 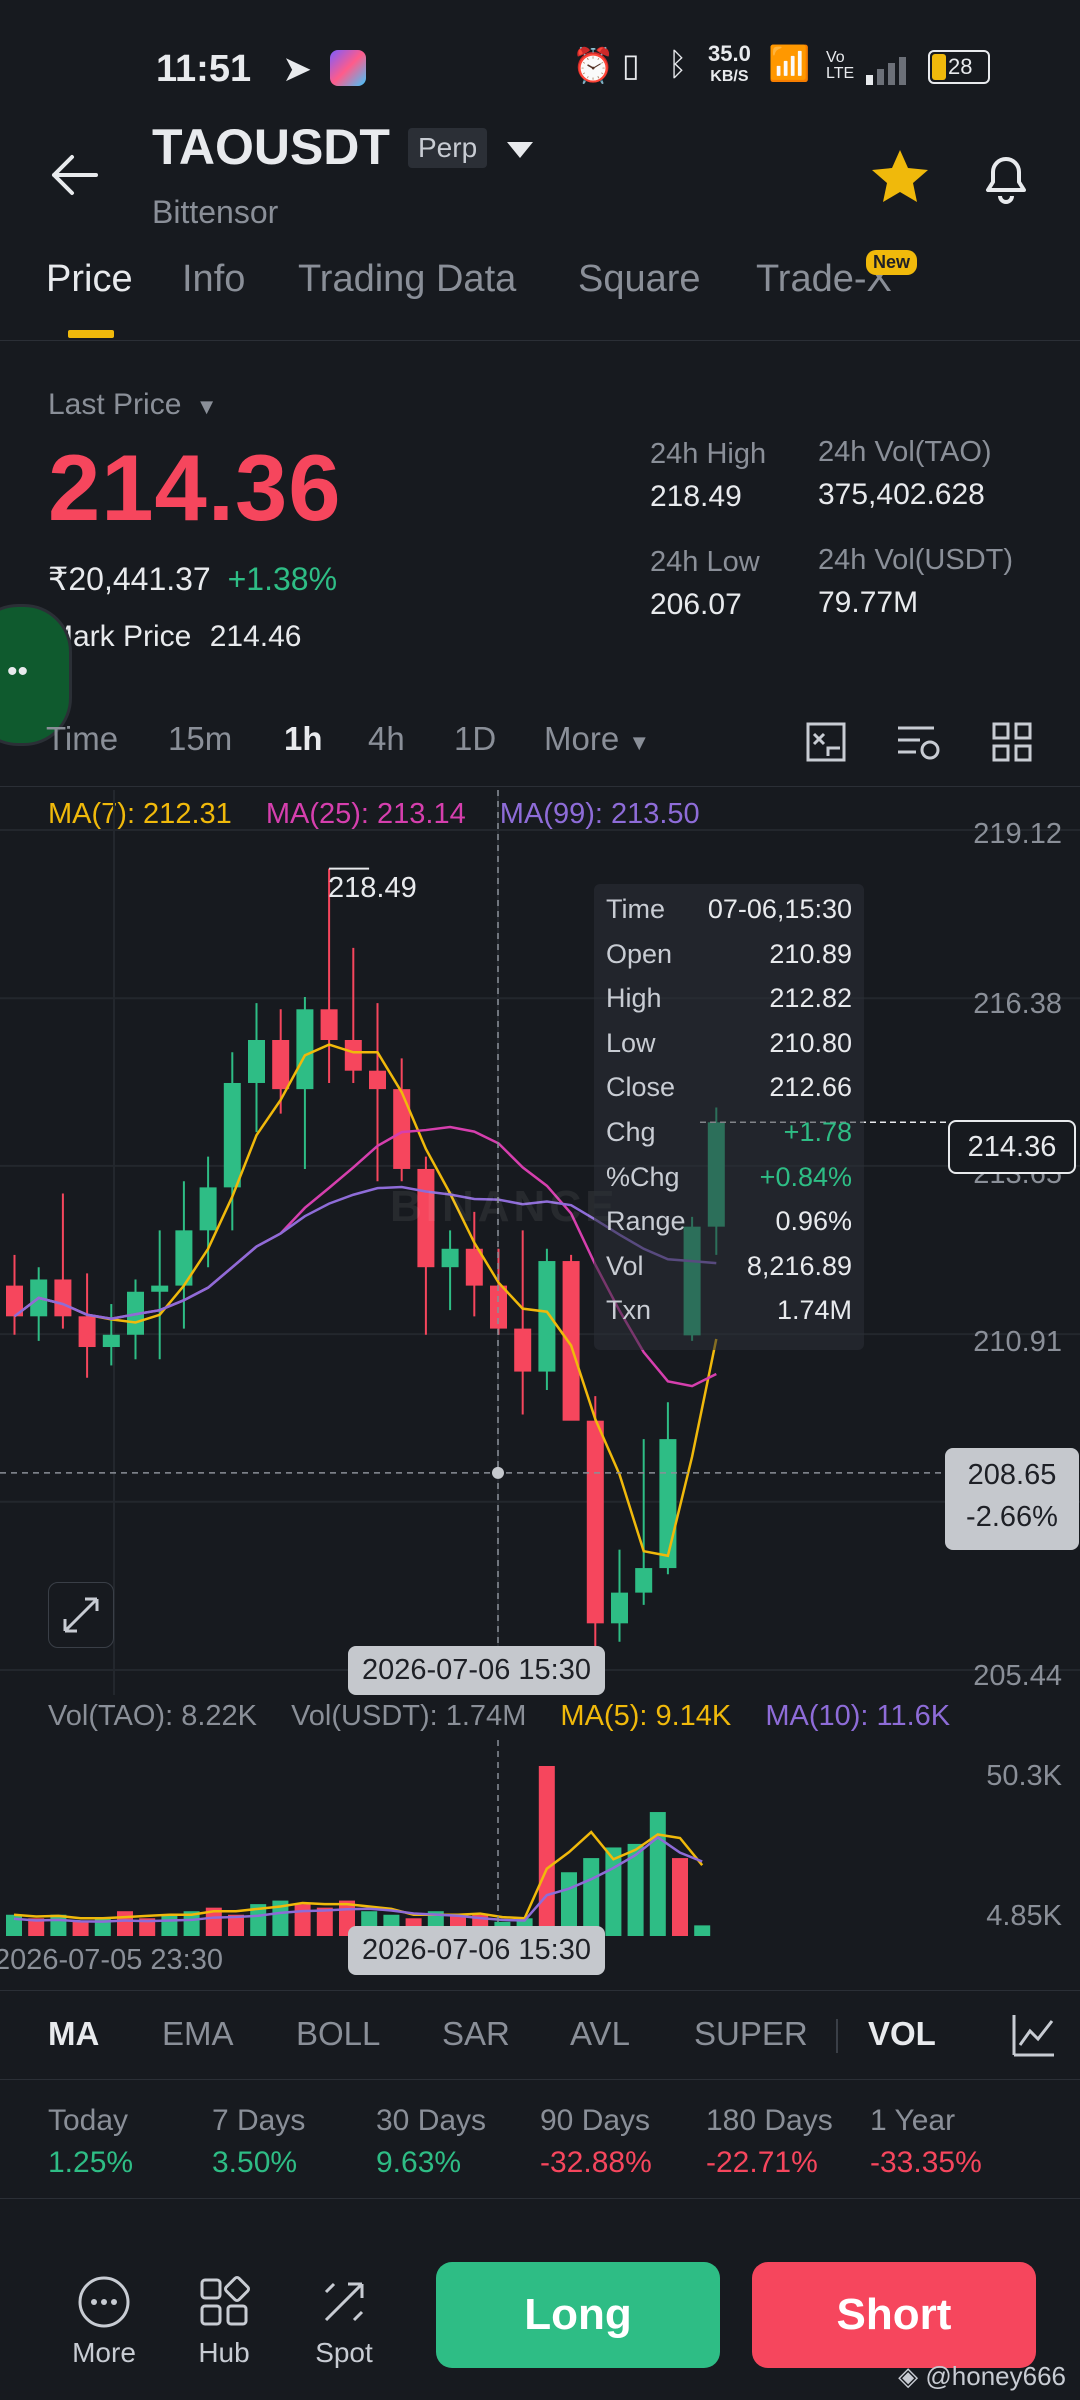 What do you see at coordinates (639, 742) in the screenshot?
I see `chevron-down-icon: ▼` at bounding box center [639, 742].